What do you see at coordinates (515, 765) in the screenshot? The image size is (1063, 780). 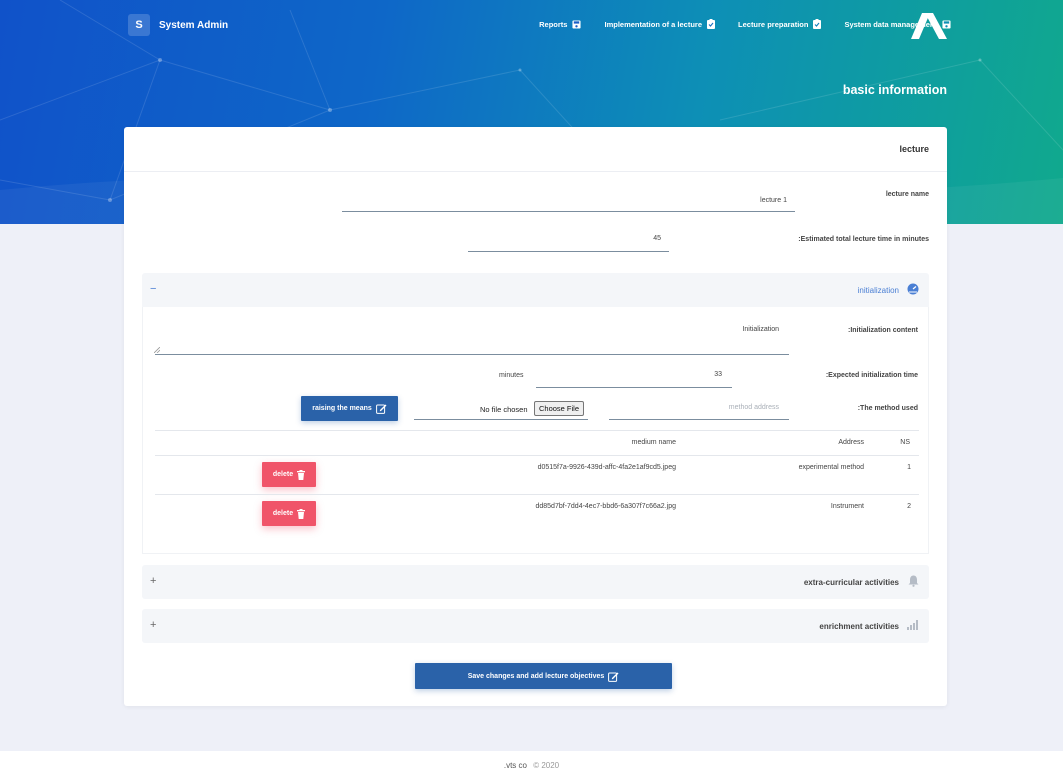 I see `footer-brand: .vts co` at bounding box center [515, 765].